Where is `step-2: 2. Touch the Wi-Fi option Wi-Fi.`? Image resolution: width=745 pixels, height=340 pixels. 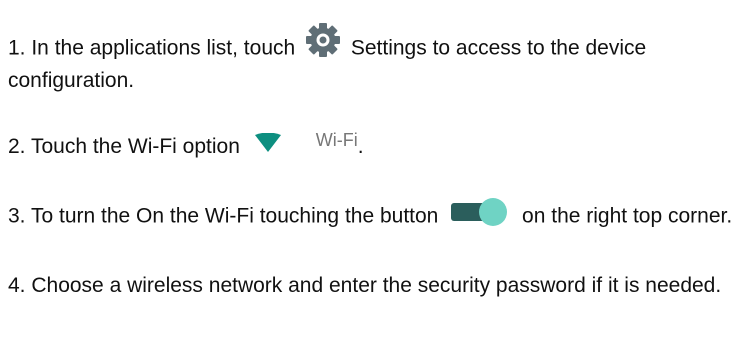 step-2: 2. Touch the Wi-Fi option Wi-Fi. is located at coordinates (375, 145).